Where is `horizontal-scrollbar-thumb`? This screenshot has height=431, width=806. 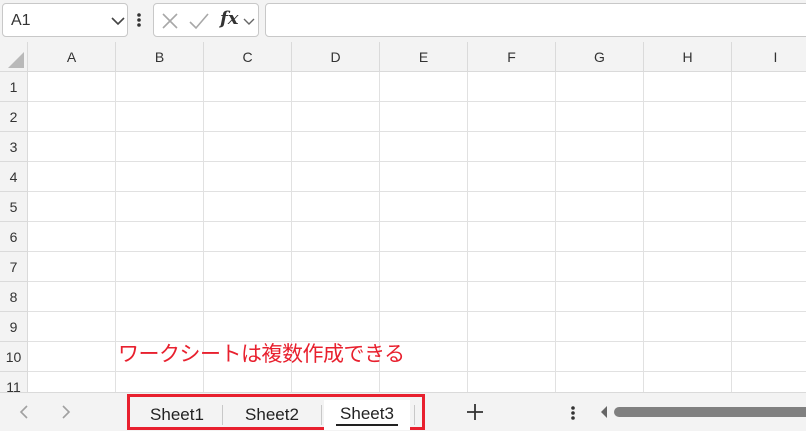 horizontal-scrollbar-thumb is located at coordinates (710, 412).